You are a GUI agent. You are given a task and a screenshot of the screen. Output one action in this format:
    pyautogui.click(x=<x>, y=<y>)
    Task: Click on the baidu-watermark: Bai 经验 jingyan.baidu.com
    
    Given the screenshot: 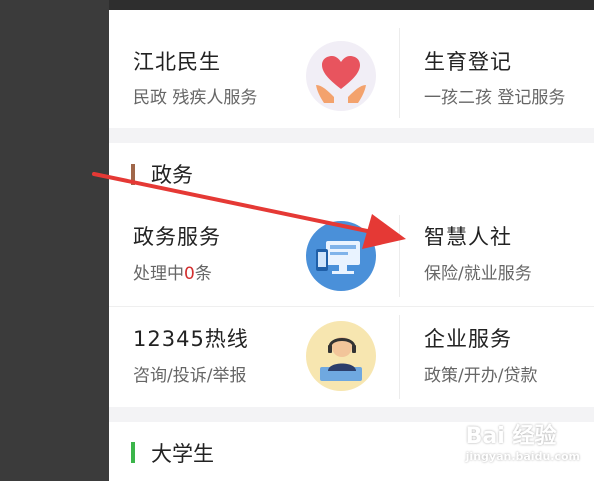 What is the action you would take?
    pyautogui.click(x=523, y=440)
    